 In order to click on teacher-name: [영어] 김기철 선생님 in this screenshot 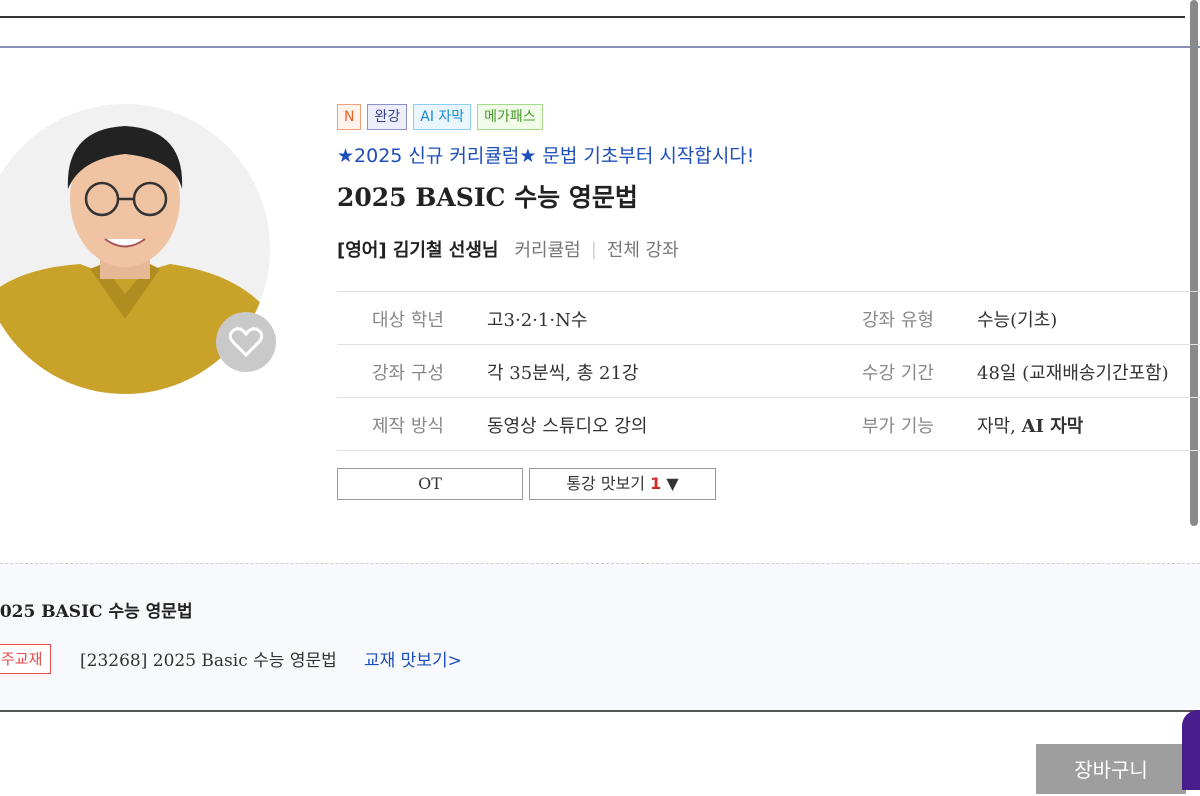, I will do `click(417, 249)`.